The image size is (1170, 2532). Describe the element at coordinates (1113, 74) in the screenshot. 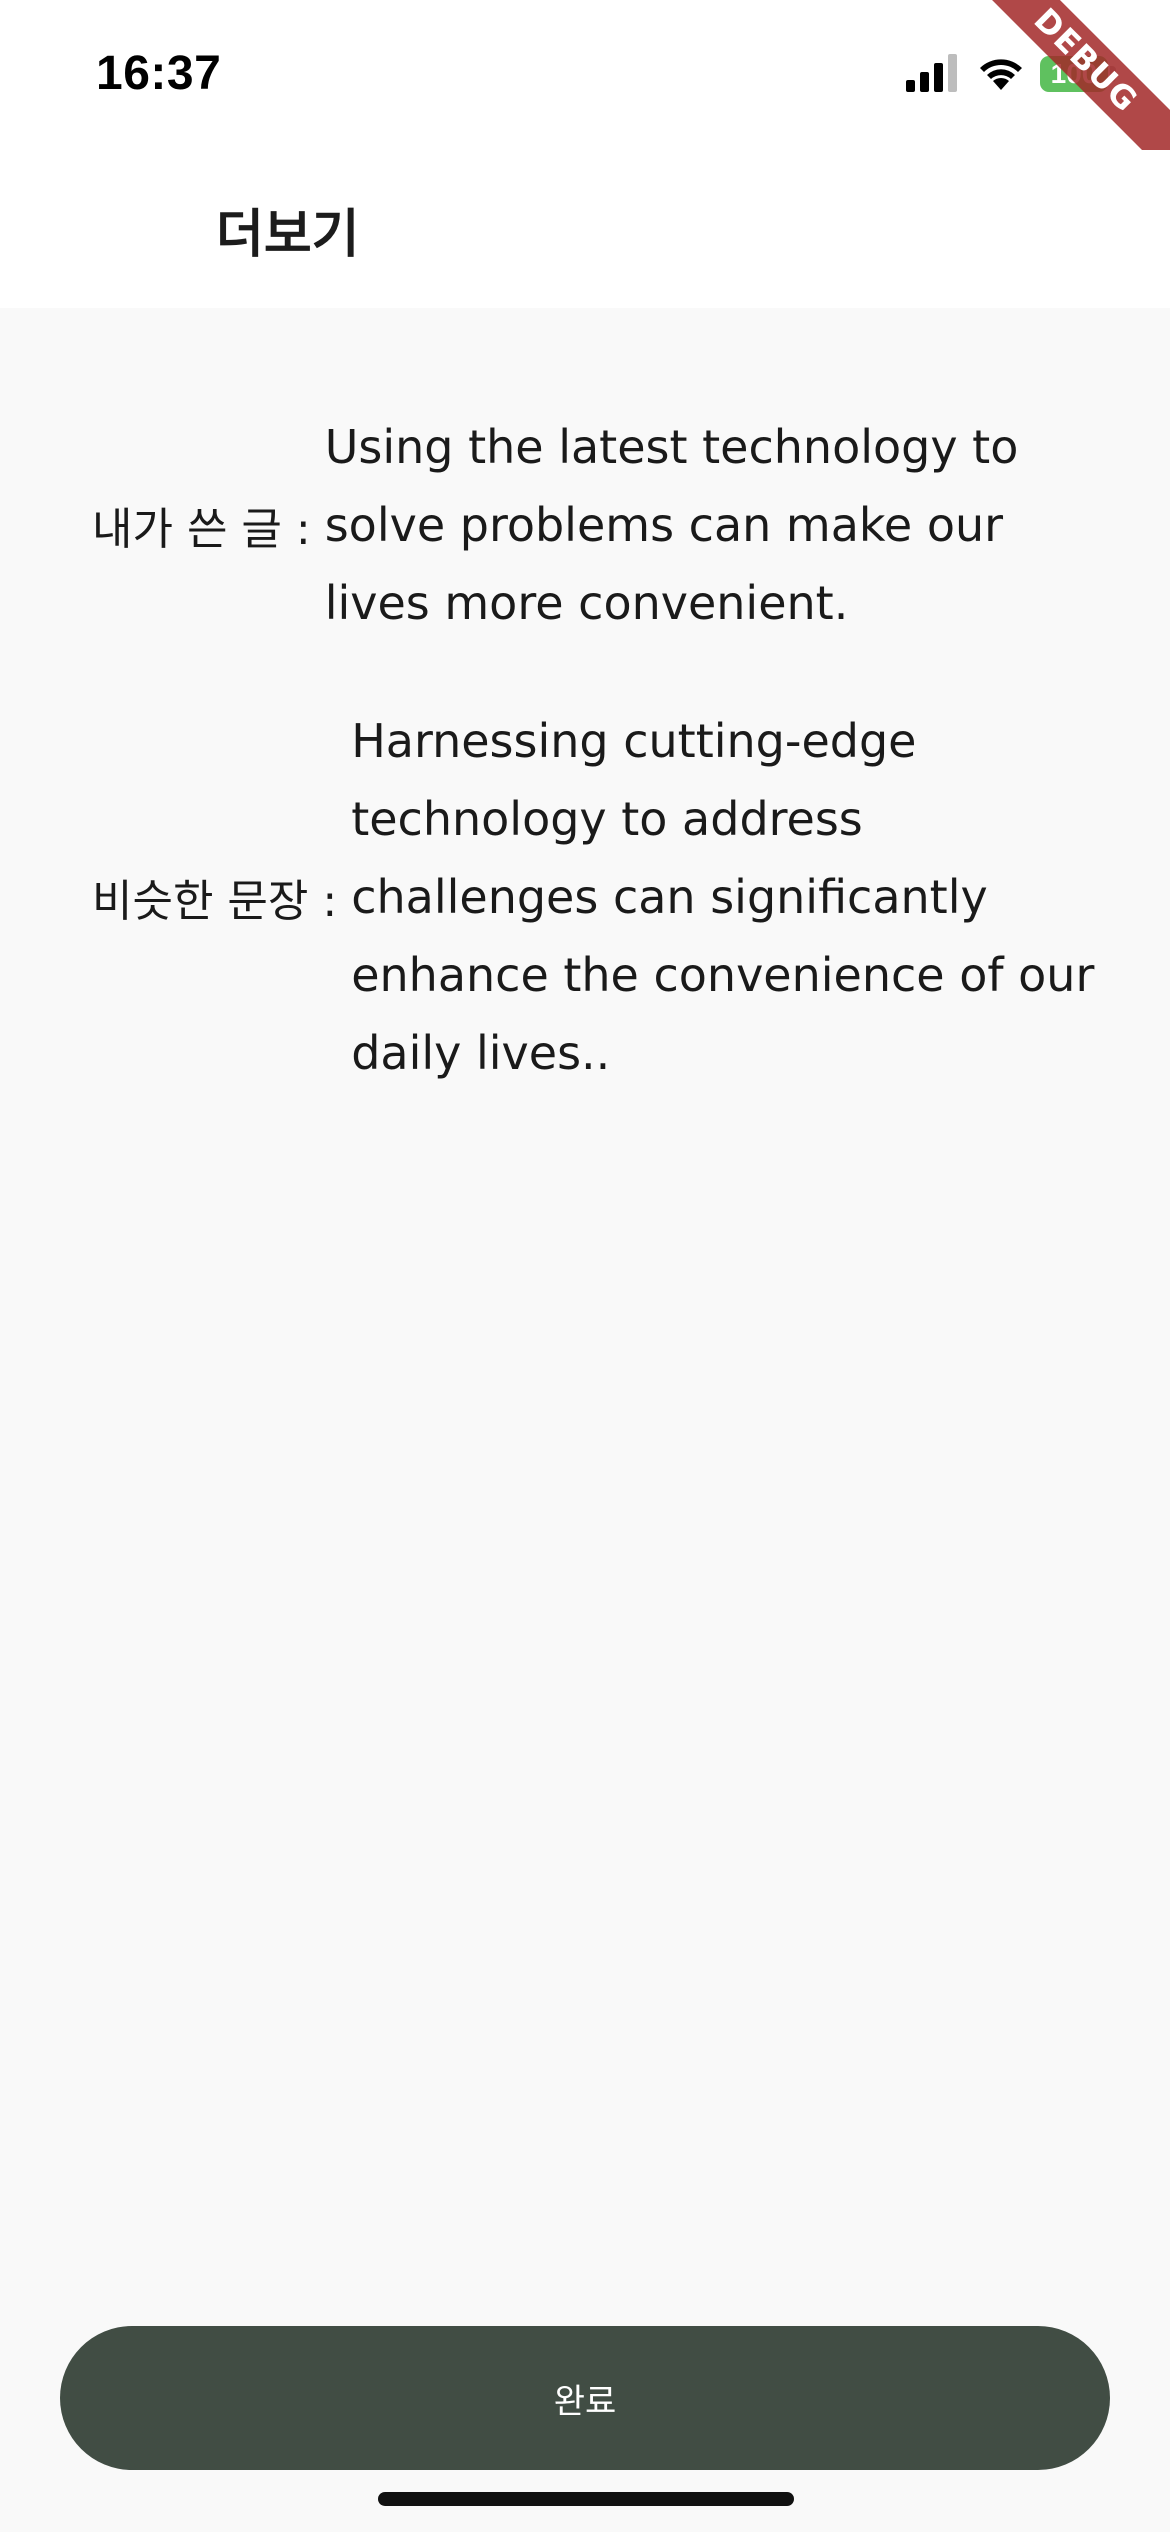

I see `battery-tip` at that location.